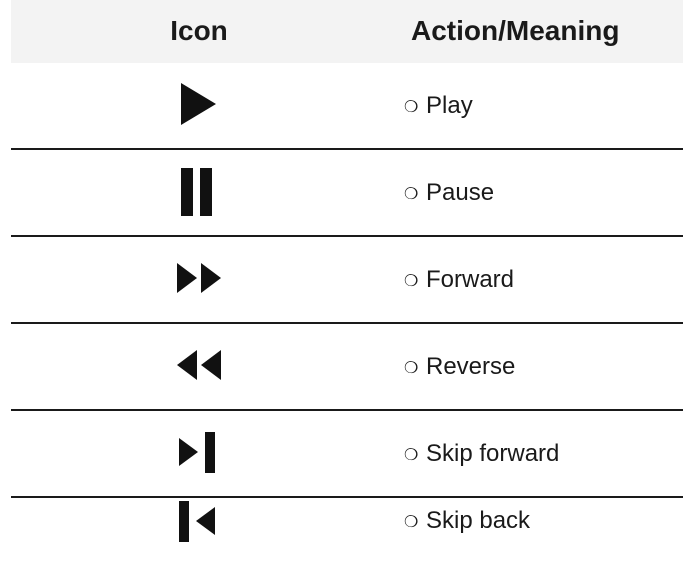  What do you see at coordinates (199, 105) in the screenshot?
I see `play-icon` at bounding box center [199, 105].